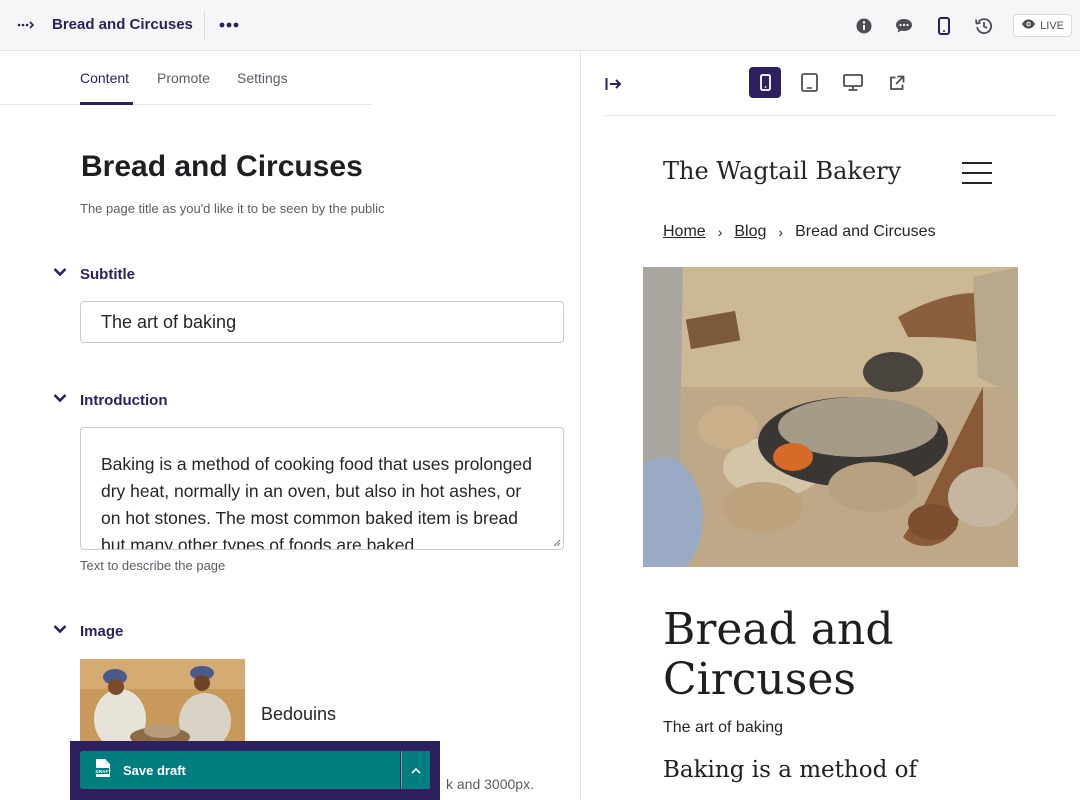 The height and width of the screenshot is (800, 1080). What do you see at coordinates (613, 84) in the screenshot?
I see `collapse-preview-icon` at bounding box center [613, 84].